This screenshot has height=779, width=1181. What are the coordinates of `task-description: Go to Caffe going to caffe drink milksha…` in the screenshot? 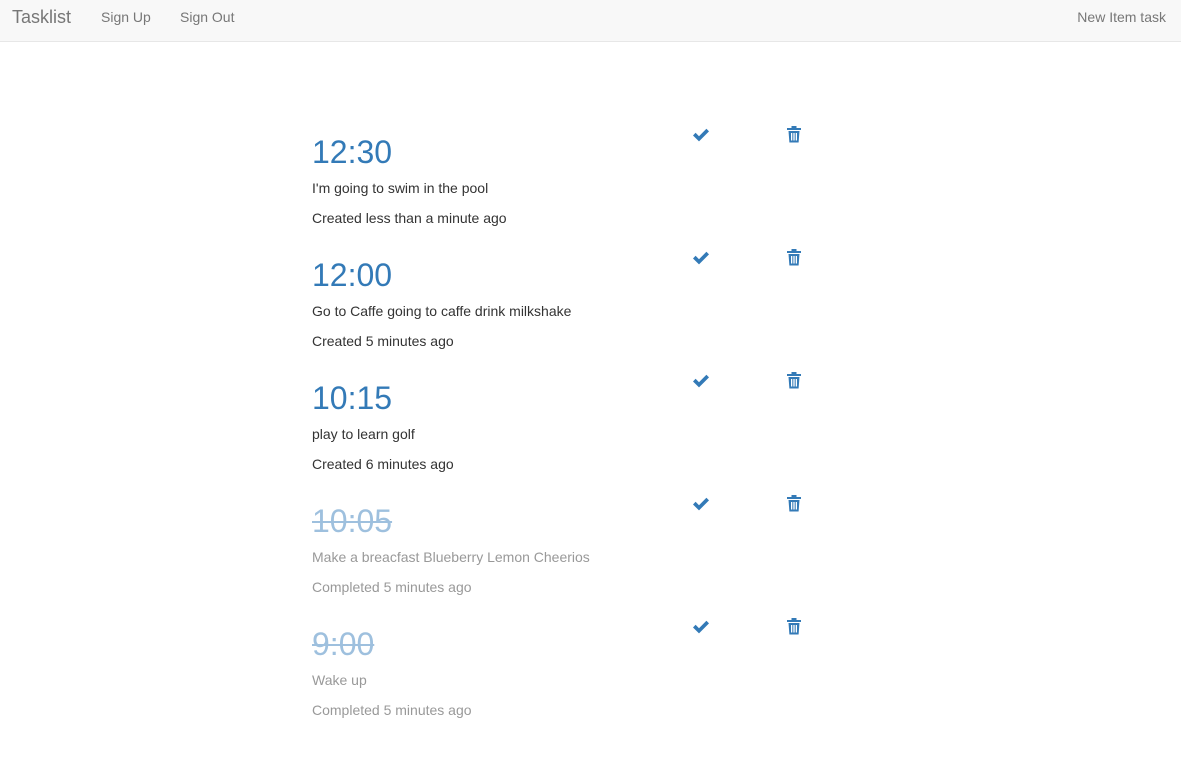 It's located at (442, 311).